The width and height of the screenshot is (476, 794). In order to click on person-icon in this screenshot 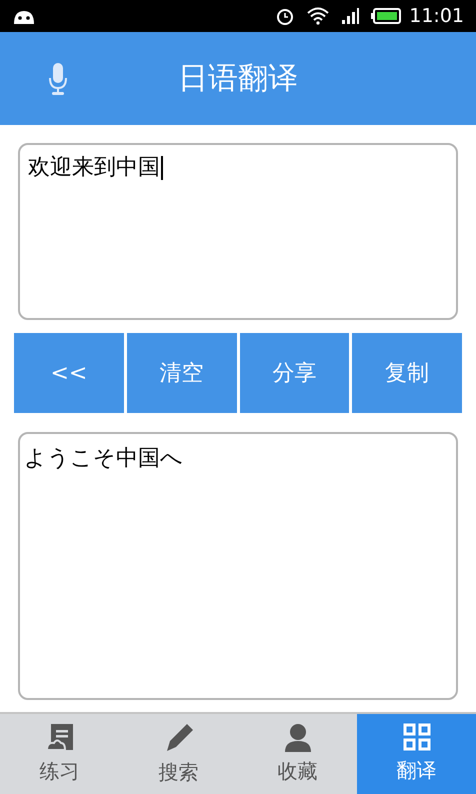, I will do `click(297, 737)`.